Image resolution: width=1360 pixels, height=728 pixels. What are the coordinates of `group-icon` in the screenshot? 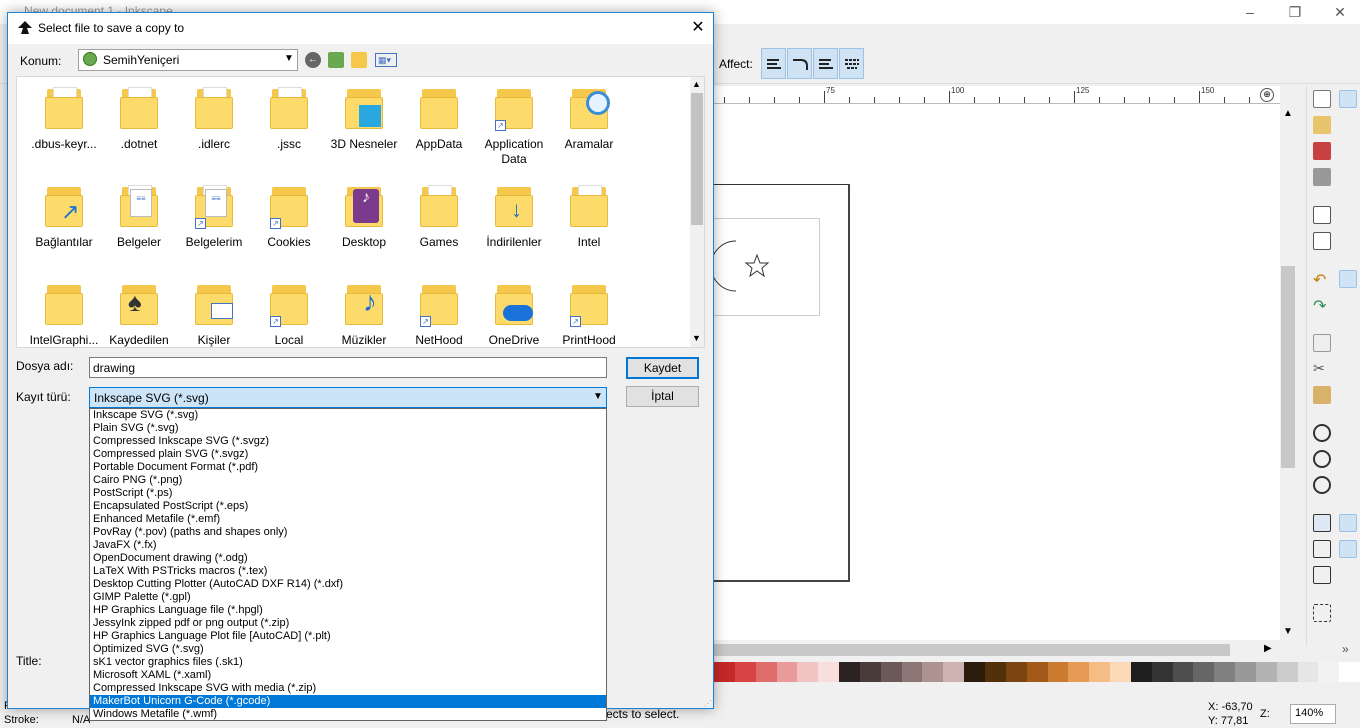 It's located at (1322, 613).